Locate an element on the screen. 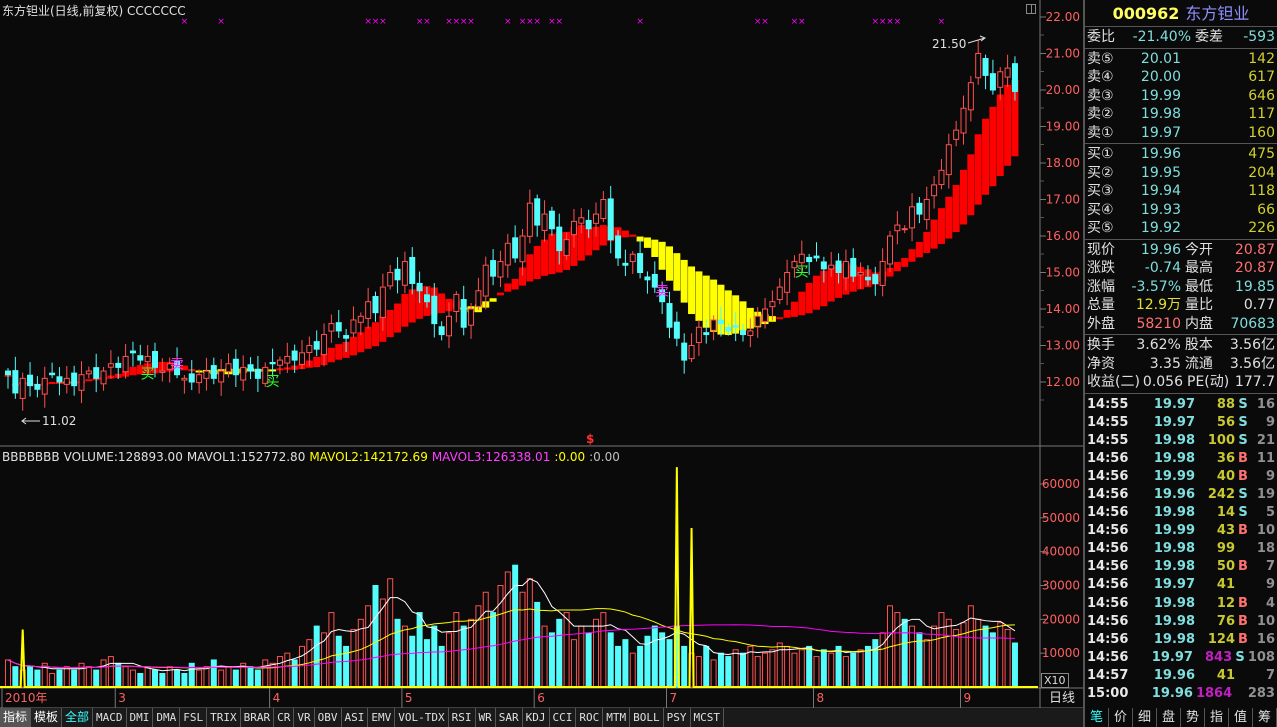 The height and width of the screenshot is (727, 1277). tick-volume: 56 is located at coordinates (1225, 422).